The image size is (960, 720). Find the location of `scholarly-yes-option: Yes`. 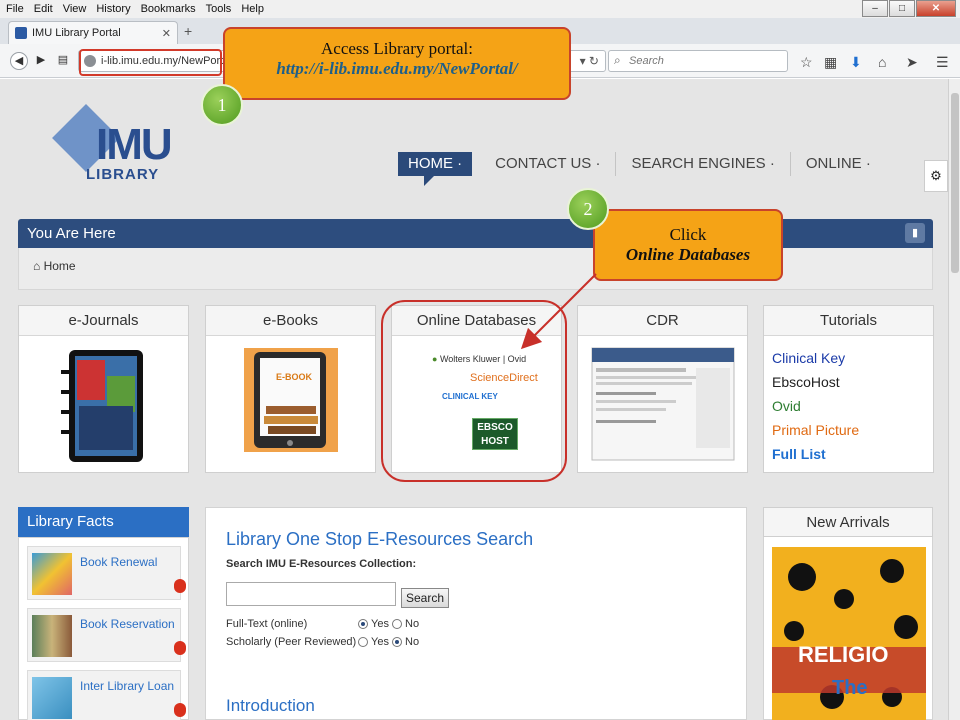

scholarly-yes-option: Yes is located at coordinates (373, 642).